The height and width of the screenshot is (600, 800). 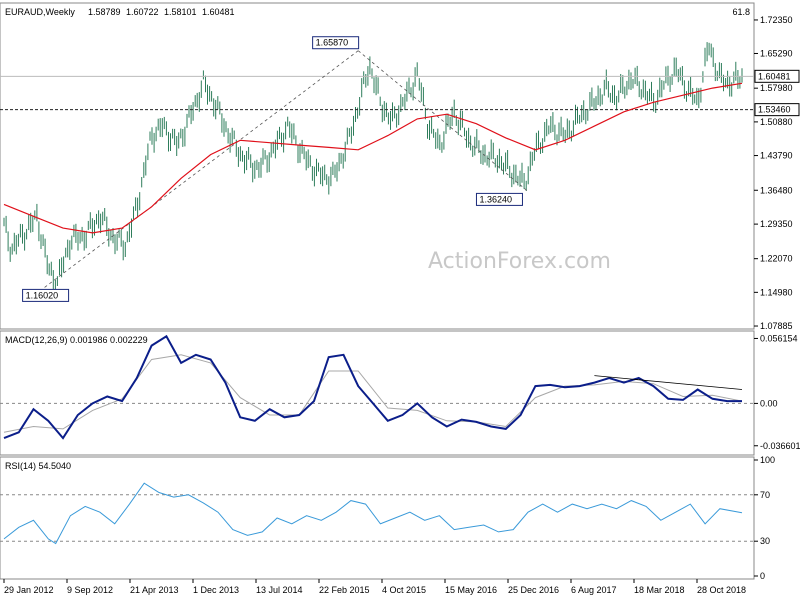 What do you see at coordinates (495, 199) in the screenshot?
I see `swing-label-2: 1.36240` at bounding box center [495, 199].